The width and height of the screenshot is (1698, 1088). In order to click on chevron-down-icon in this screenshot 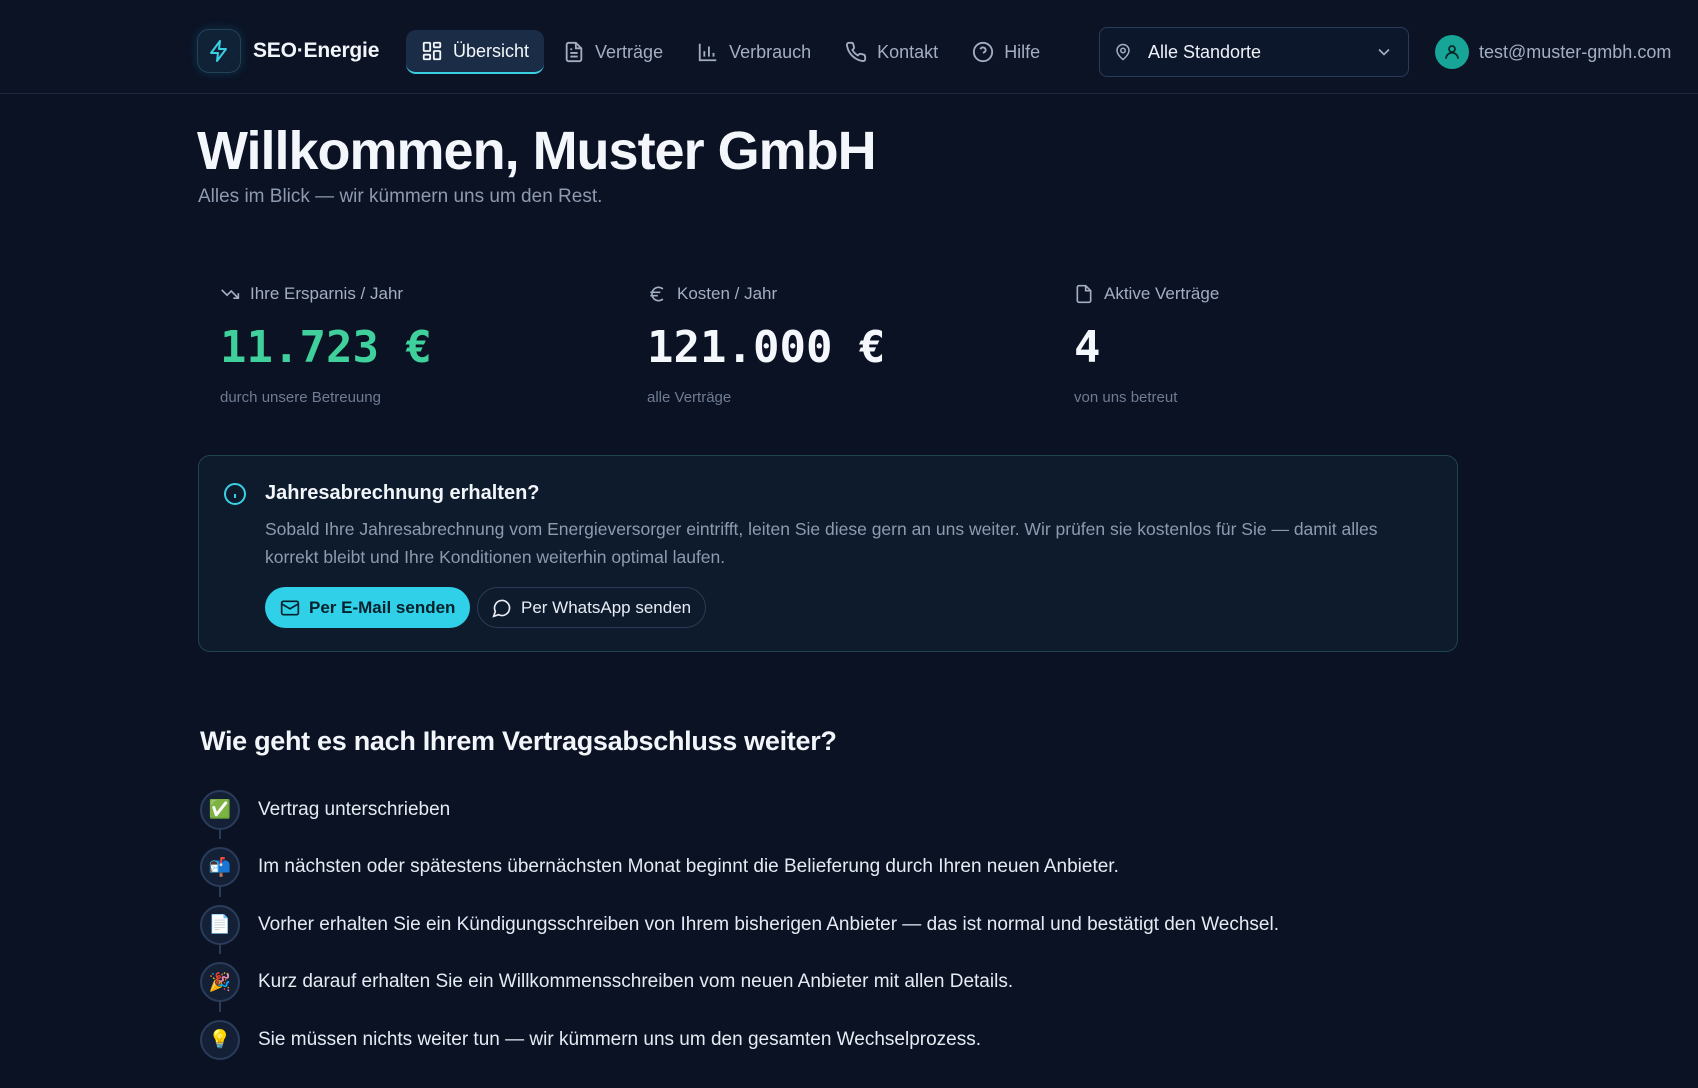, I will do `click(1384, 52)`.